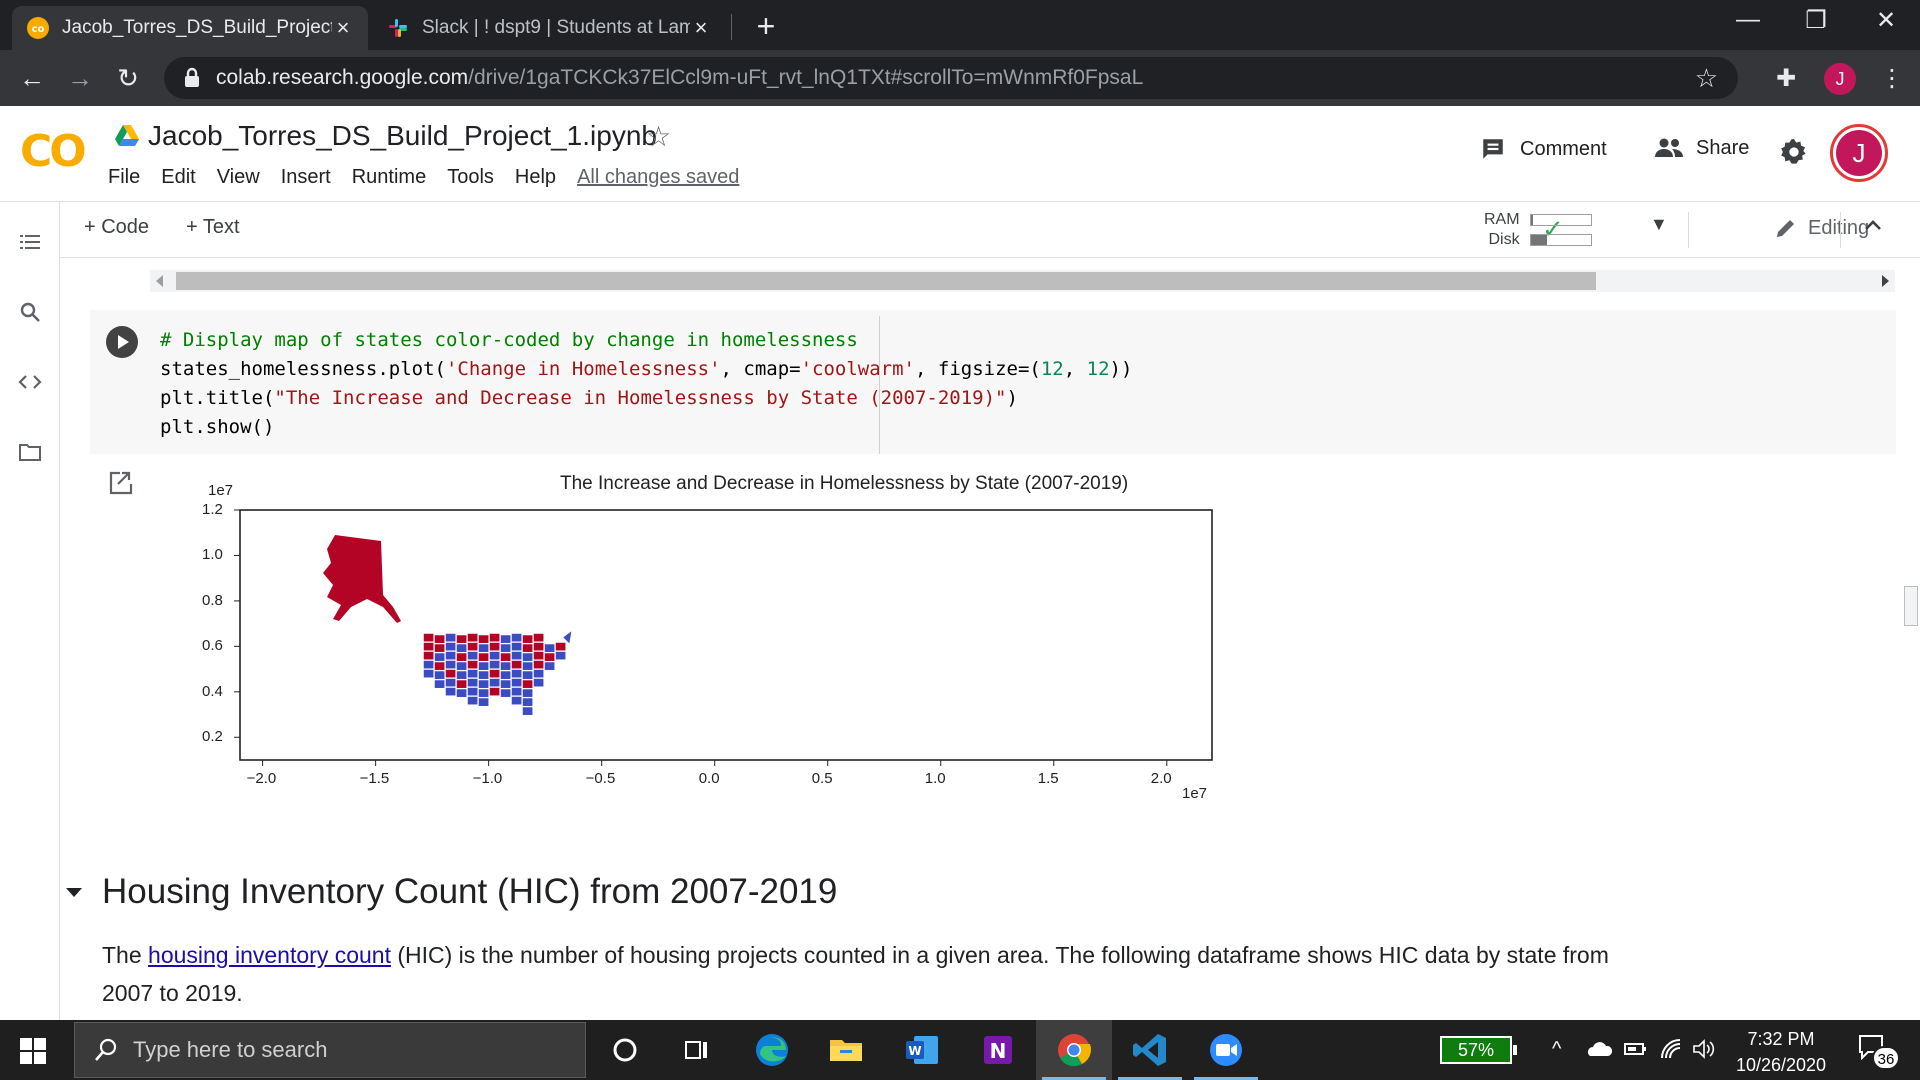 The height and width of the screenshot is (1080, 1920). I want to click on resource-dropdown-icon: ▼, so click(1659, 224).